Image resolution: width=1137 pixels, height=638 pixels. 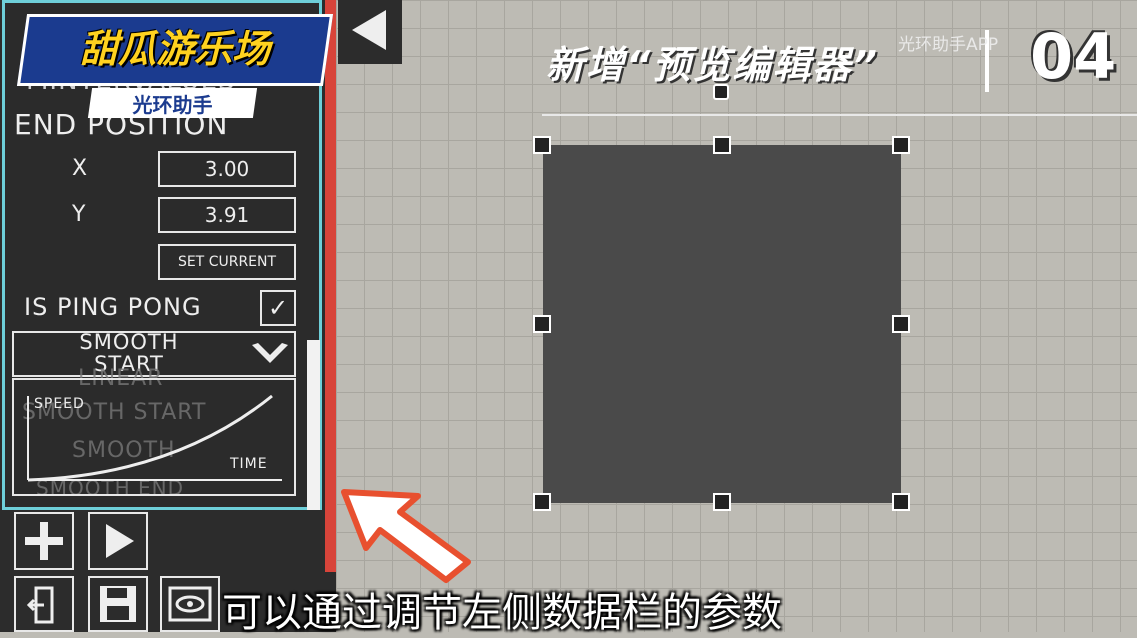 What do you see at coordinates (1073, 56) in the screenshot?
I see `episode-number: 04` at bounding box center [1073, 56].